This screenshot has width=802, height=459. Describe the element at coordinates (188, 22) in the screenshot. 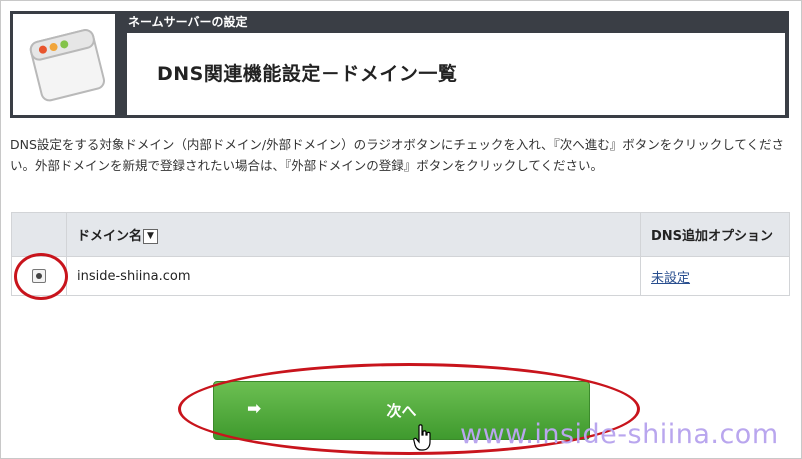

I see `section-title: ネームサーバーの設定` at that location.